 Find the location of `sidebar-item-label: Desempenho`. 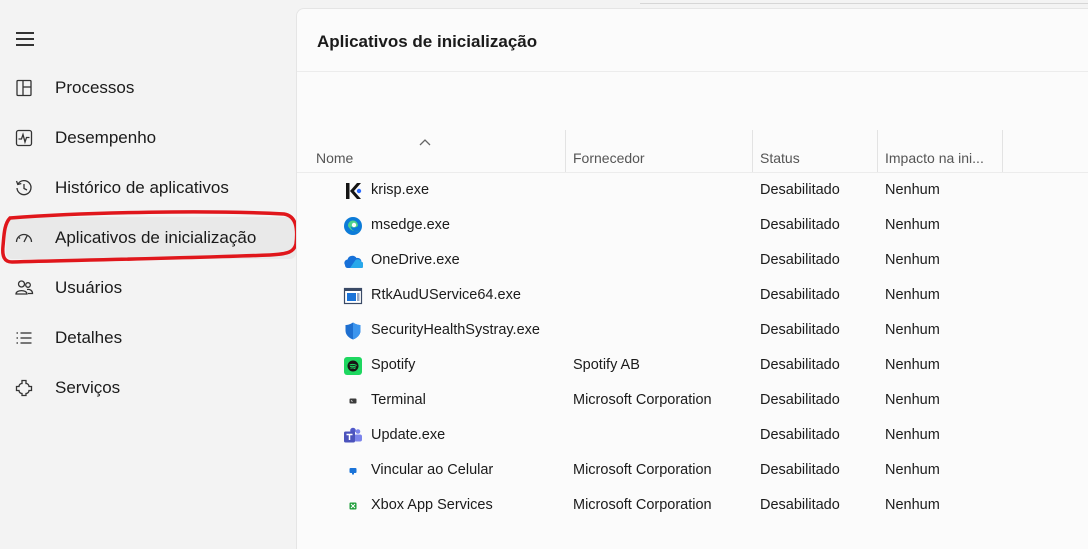

sidebar-item-label: Desempenho is located at coordinates (106, 137).